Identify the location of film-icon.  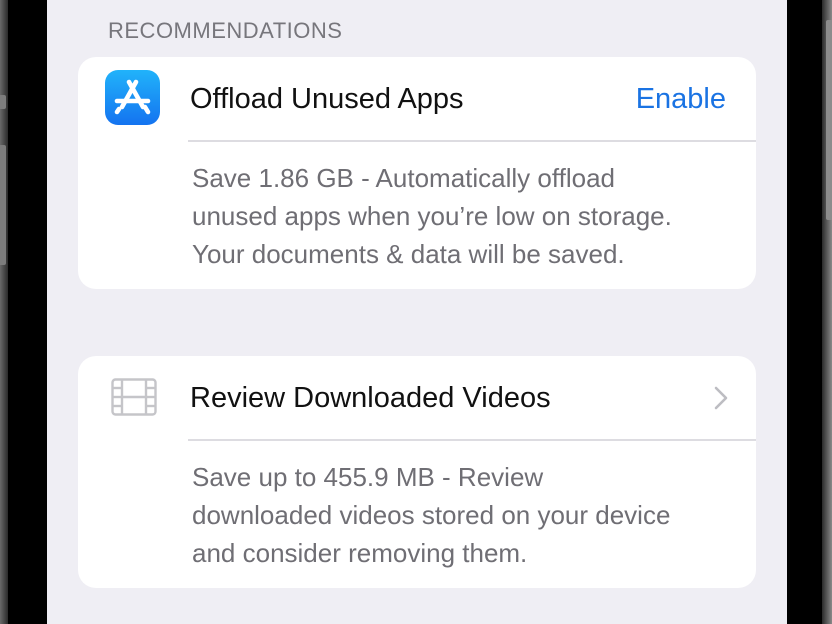
(134, 399).